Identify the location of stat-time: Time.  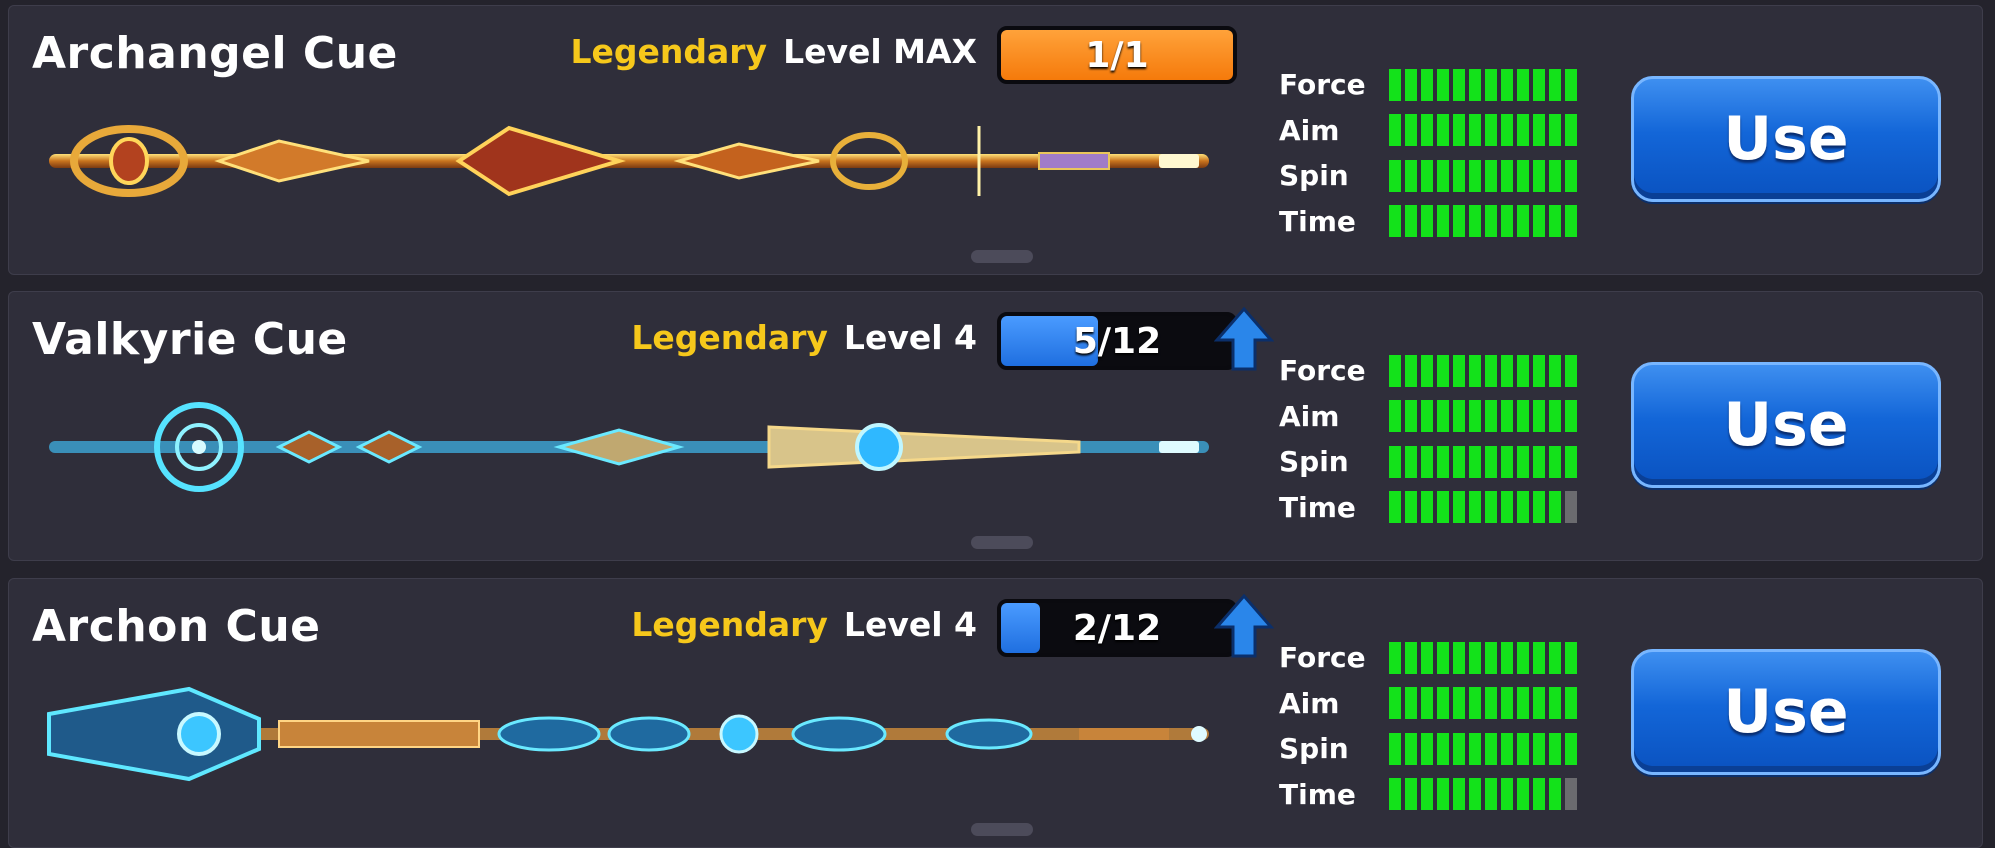
(1428, 795).